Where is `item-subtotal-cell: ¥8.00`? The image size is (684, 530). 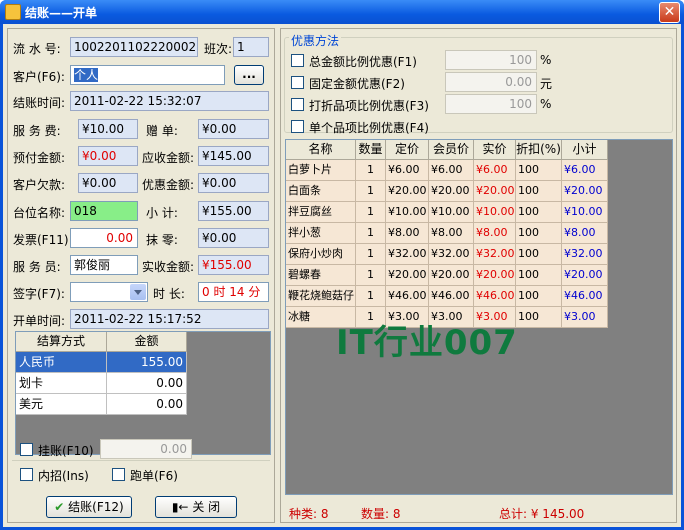 item-subtotal-cell: ¥8.00 is located at coordinates (585, 233).